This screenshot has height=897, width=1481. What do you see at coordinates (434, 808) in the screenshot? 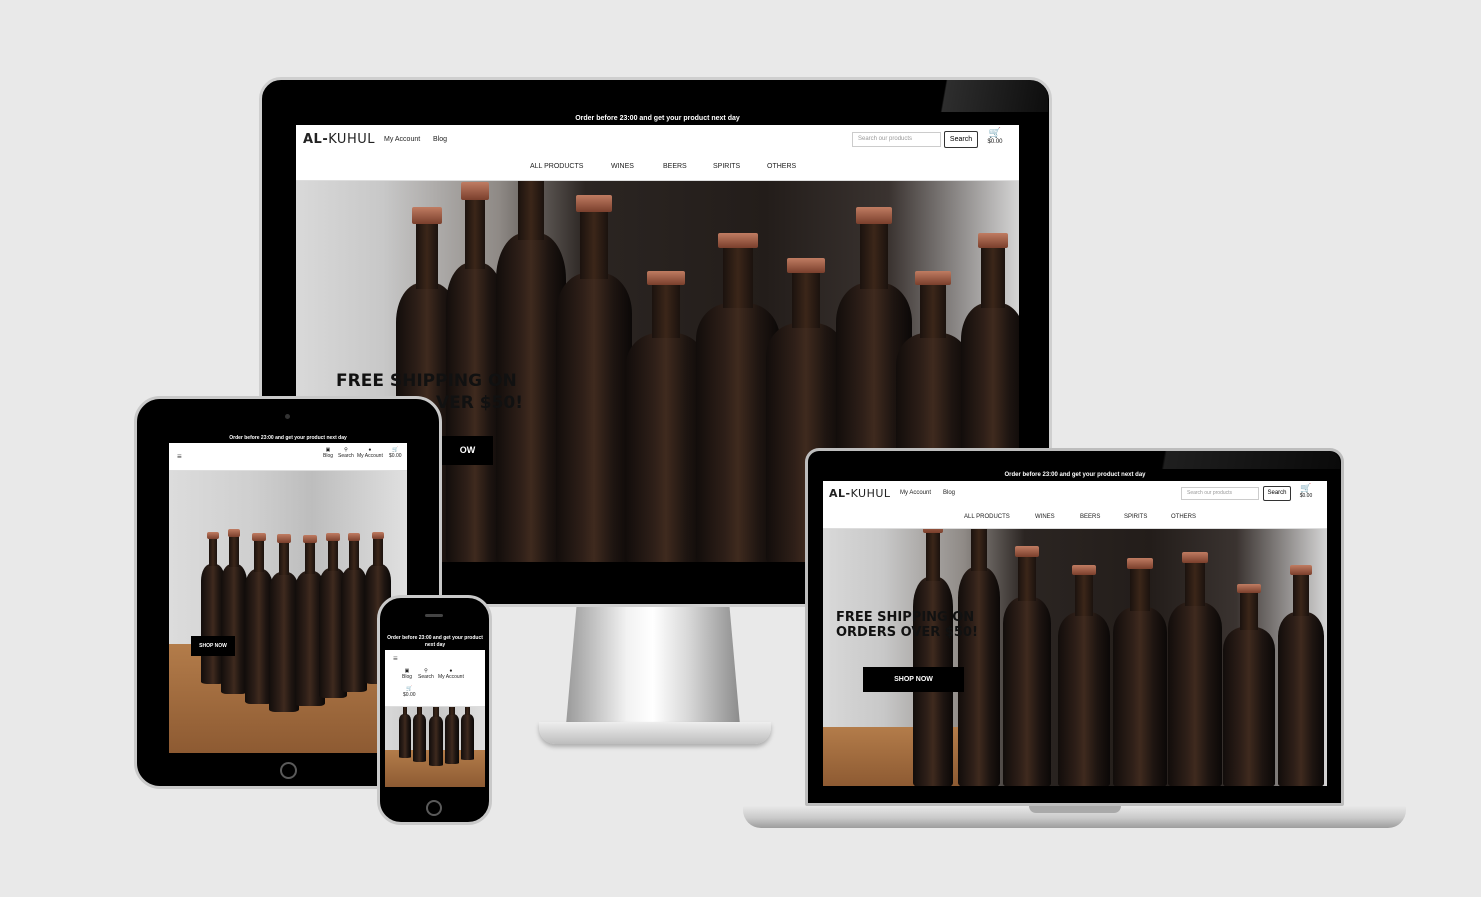
I see `phone-home-button` at bounding box center [434, 808].